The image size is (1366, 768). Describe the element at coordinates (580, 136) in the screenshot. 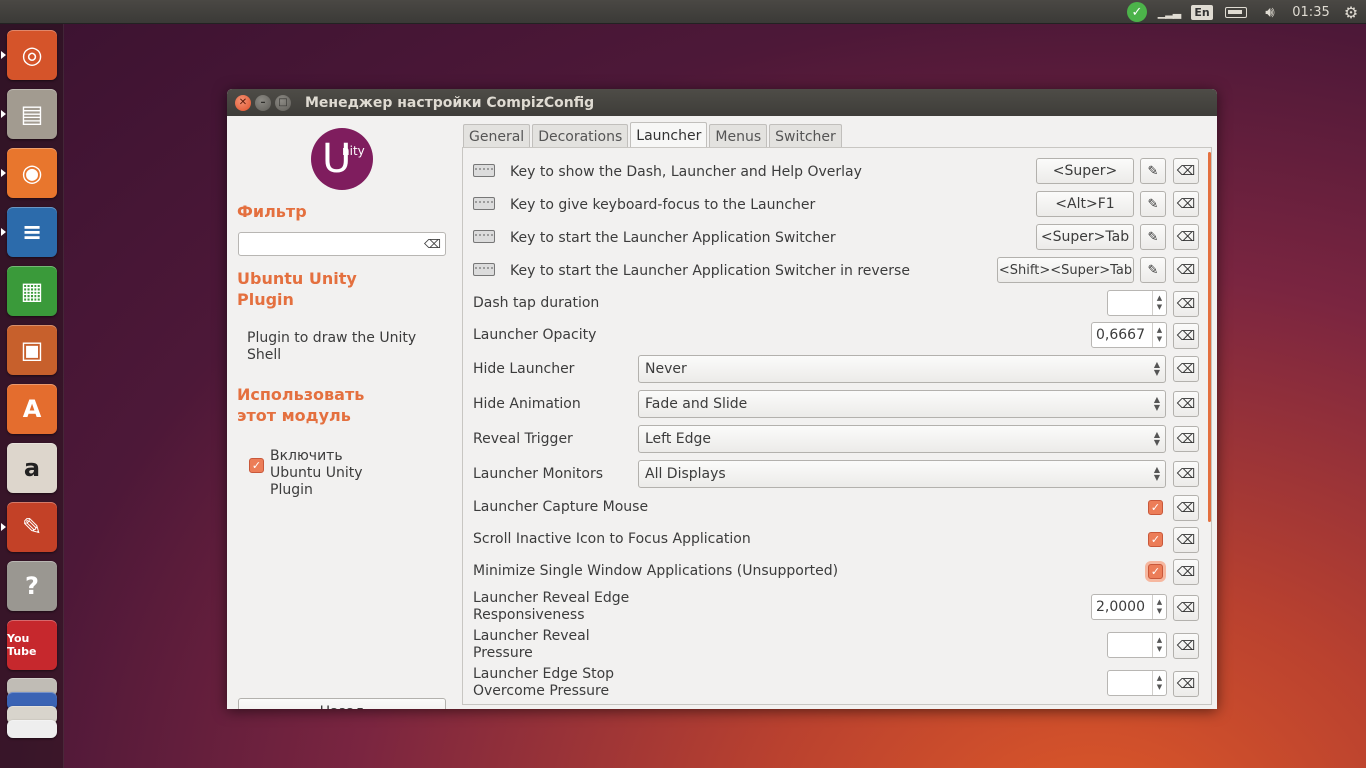

I see `tab-decorations: Decorations` at that location.